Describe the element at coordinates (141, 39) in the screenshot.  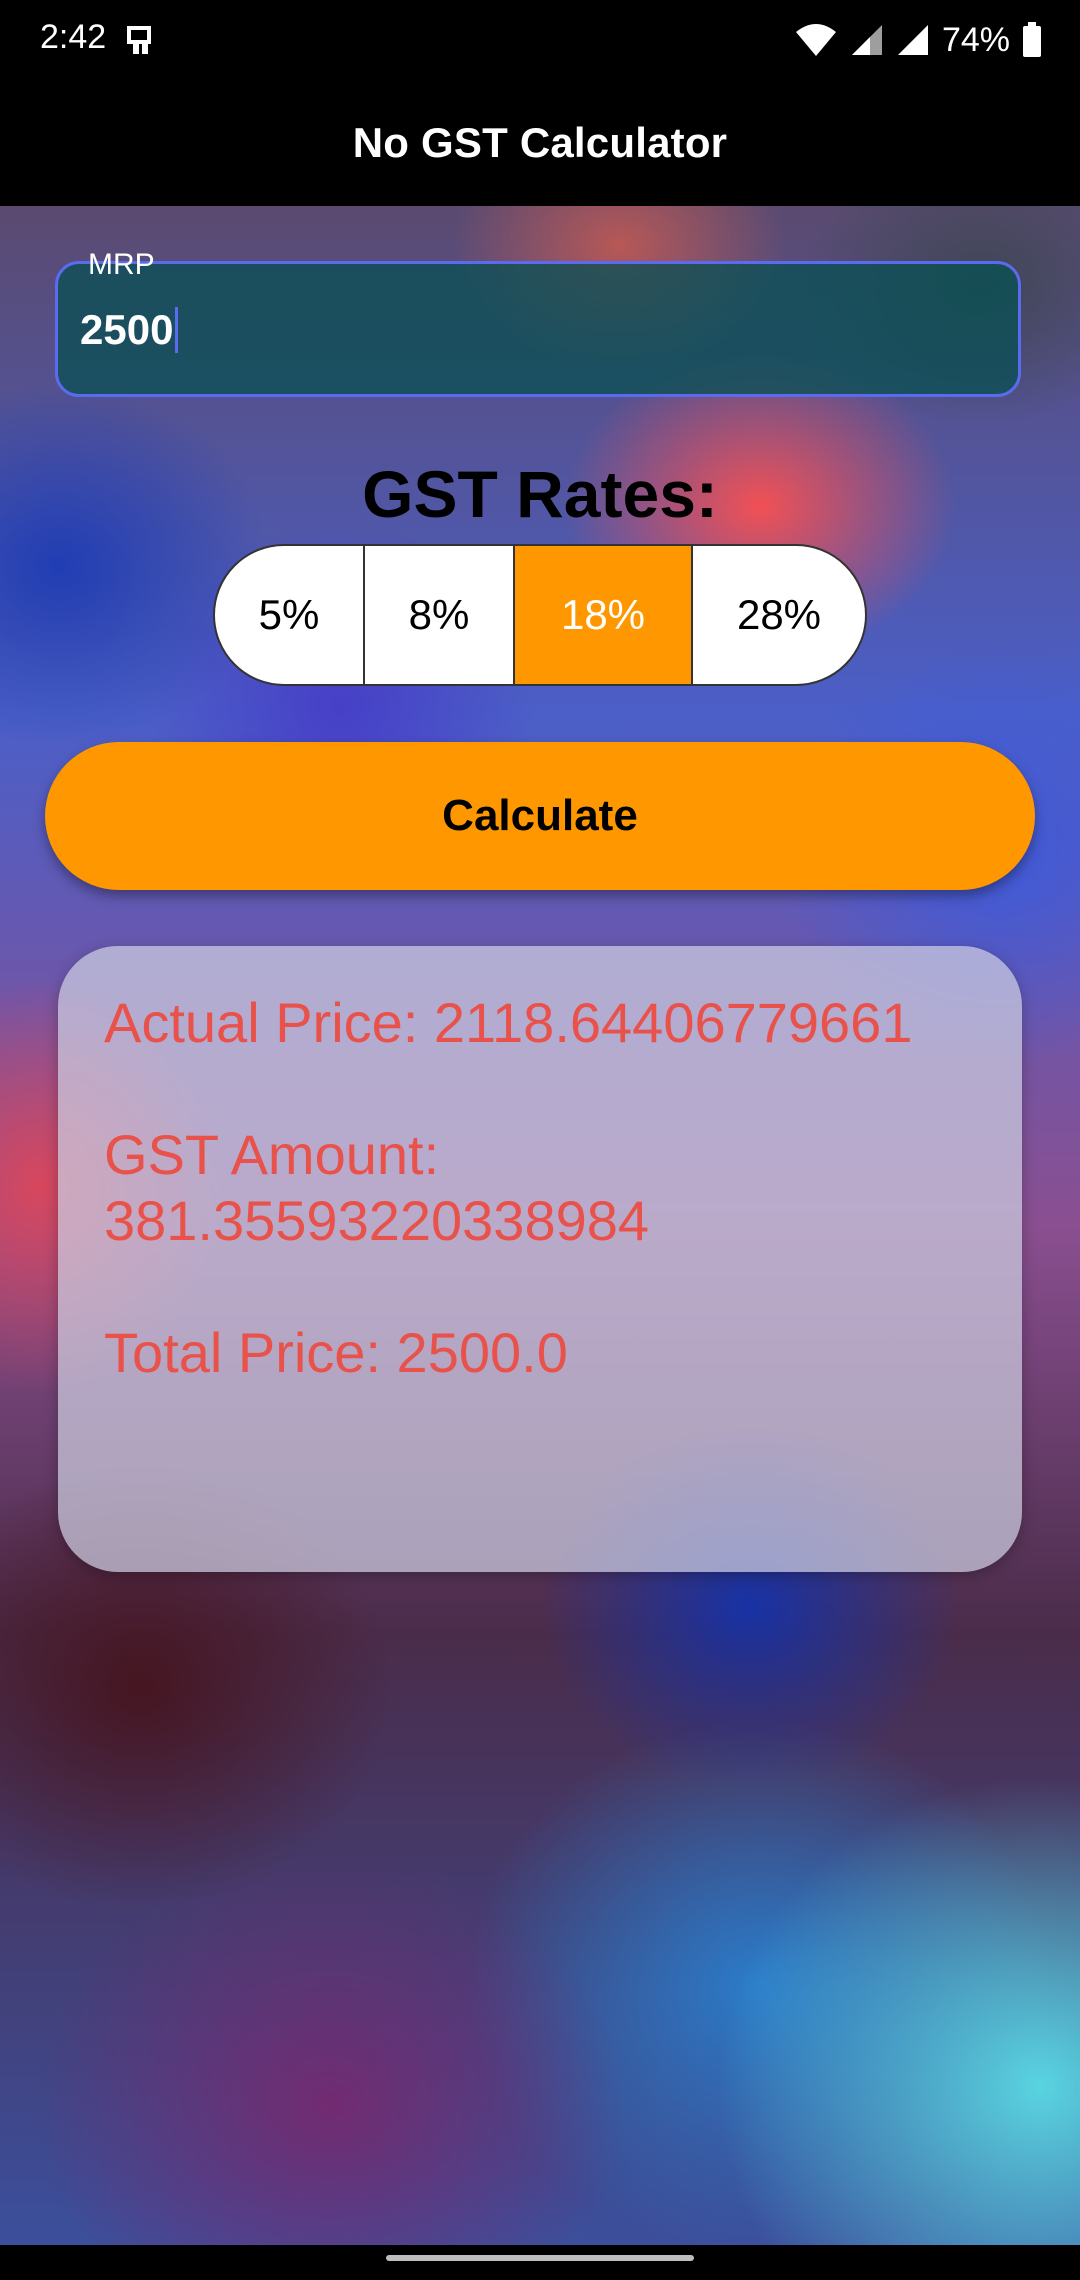
I see `notification-app-icon` at that location.